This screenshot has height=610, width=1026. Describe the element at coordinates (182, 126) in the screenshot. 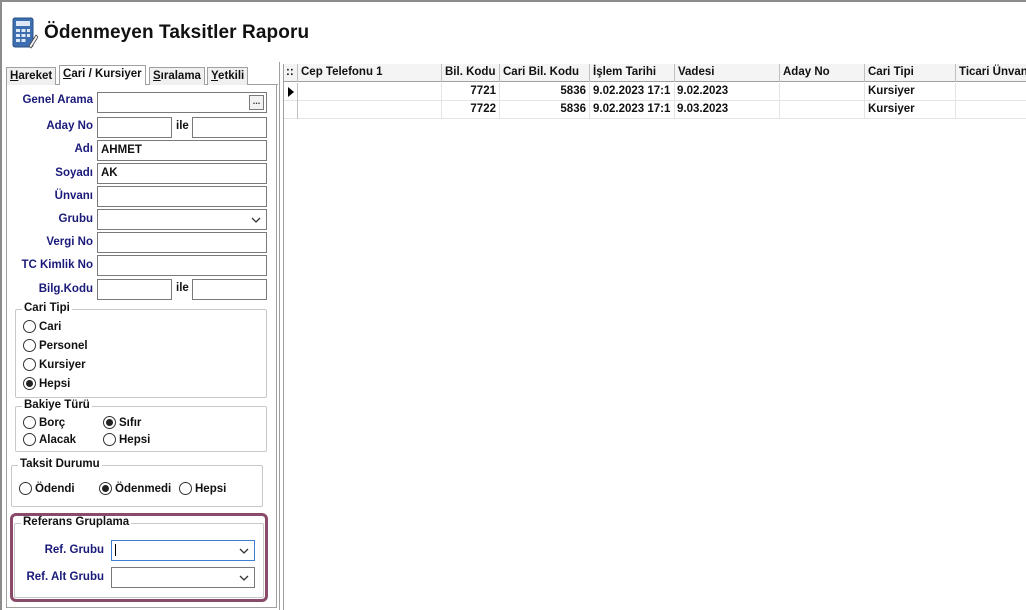

I see `aday-no-separator: ile` at that location.